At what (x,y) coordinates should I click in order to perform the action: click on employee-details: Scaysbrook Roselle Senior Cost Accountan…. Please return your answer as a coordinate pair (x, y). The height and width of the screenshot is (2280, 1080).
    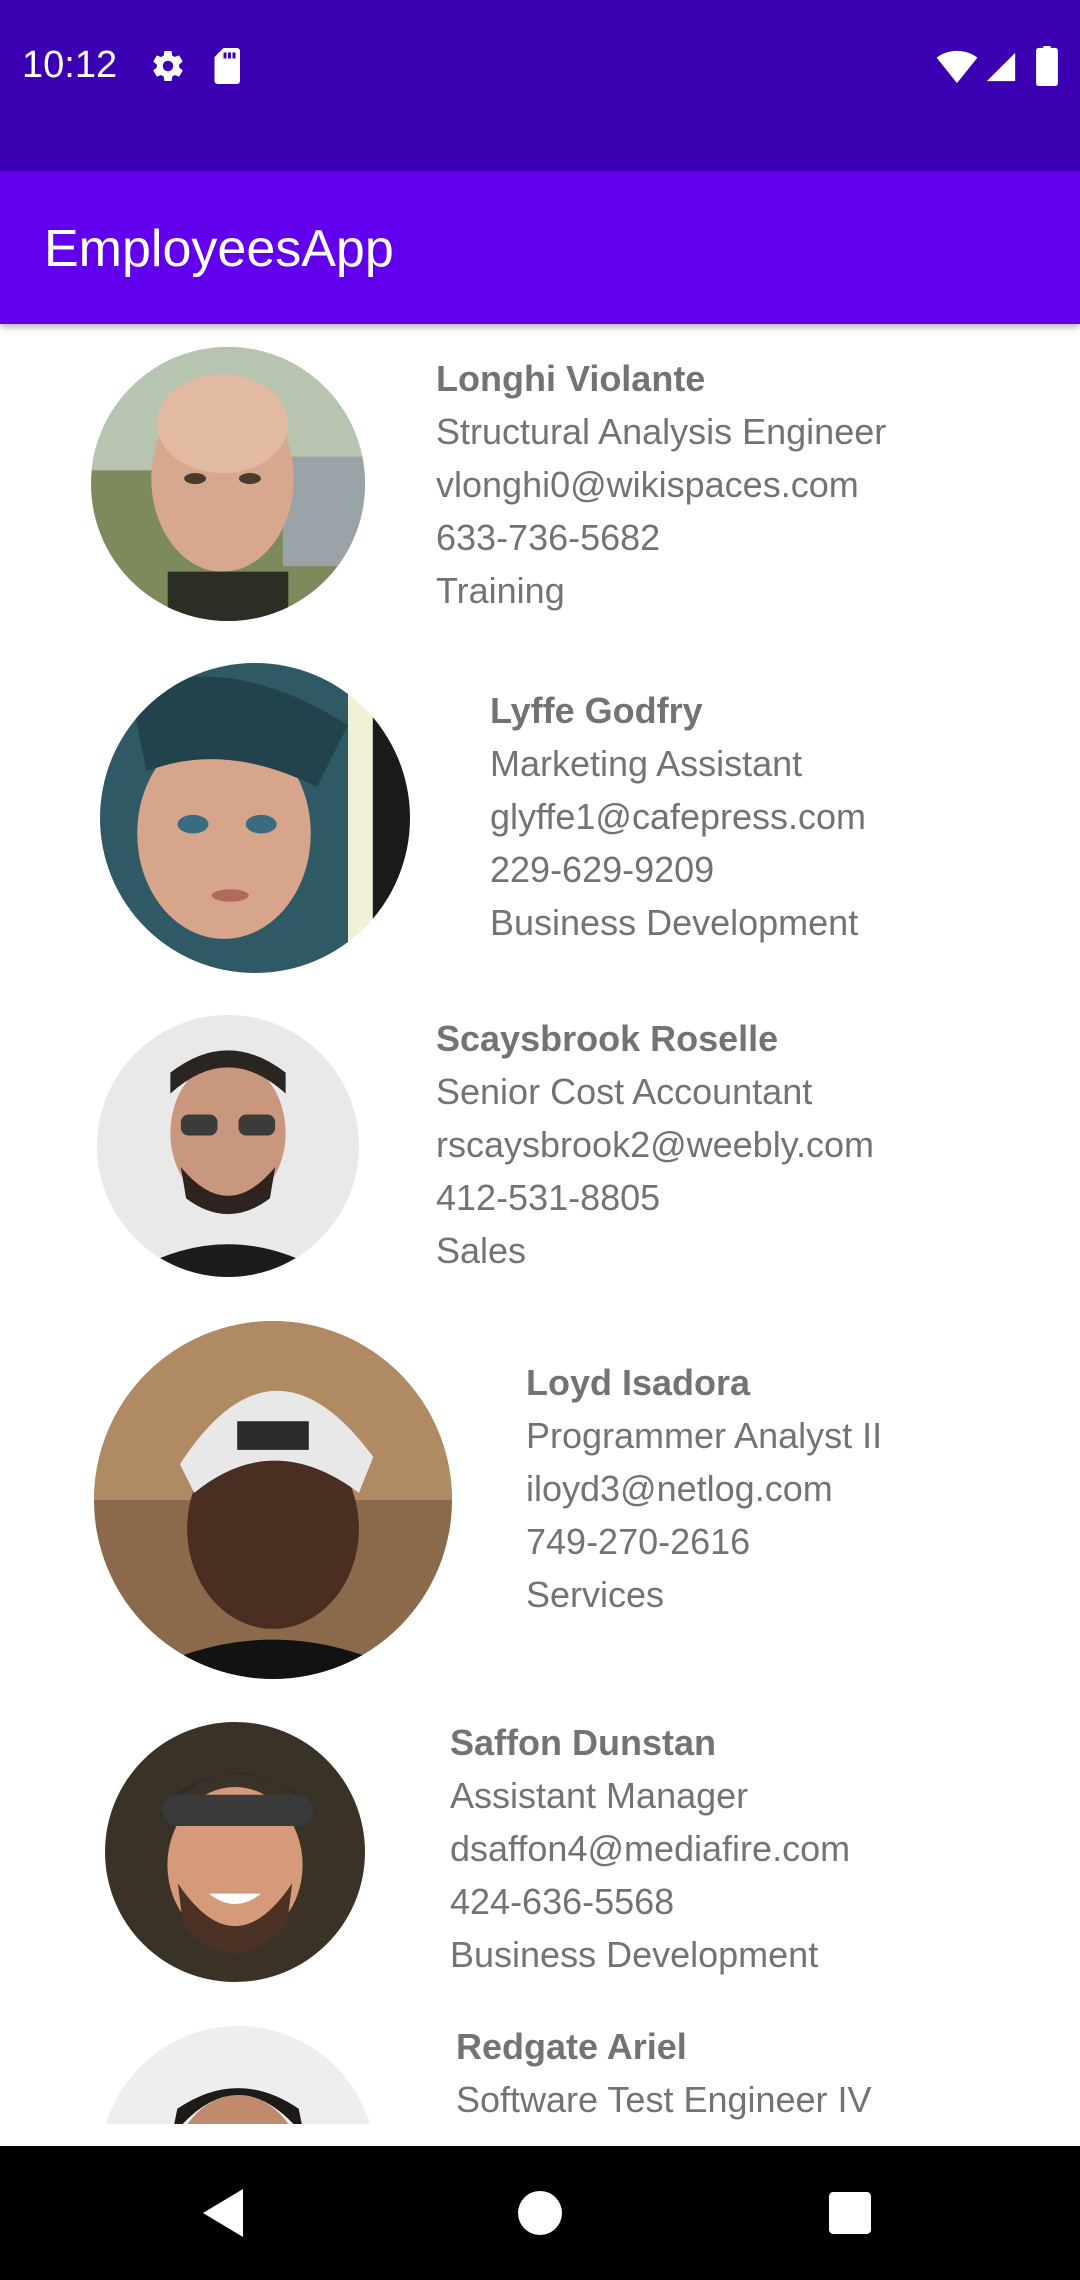
    Looking at the image, I should click on (655, 1144).